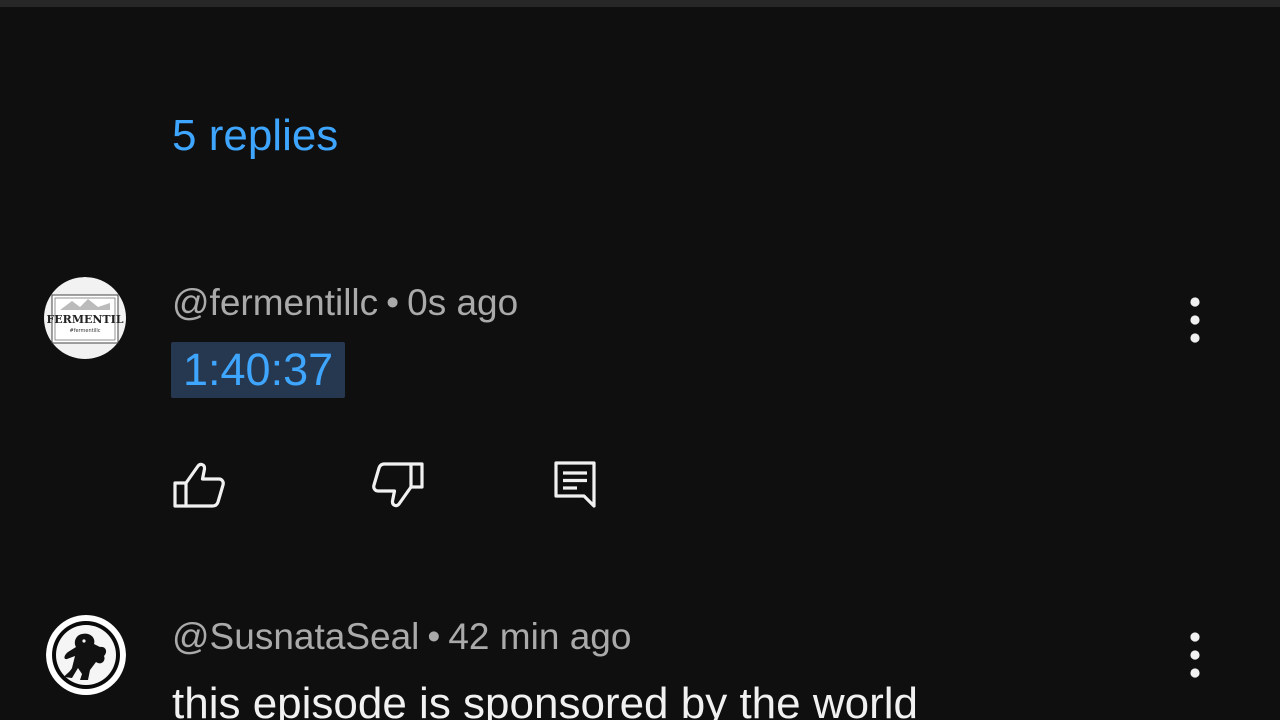  I want to click on avatar: FERMENTIL #fermentillc, so click(85, 318).